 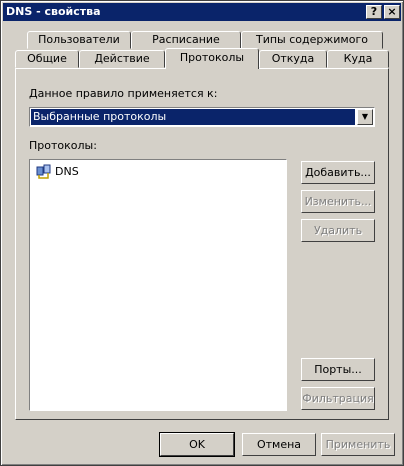 I want to click on protocols-label: Протоколы:, so click(x=63, y=145).